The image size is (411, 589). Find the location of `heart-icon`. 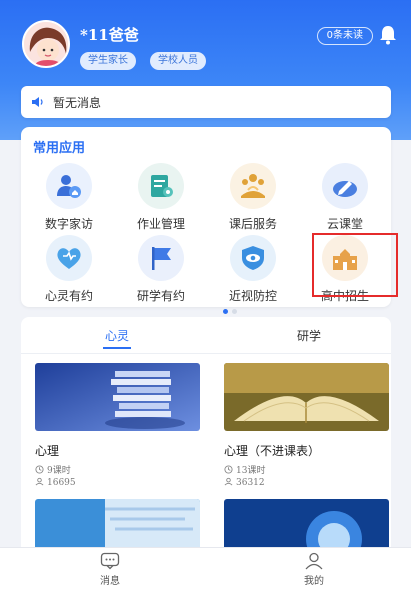

heart-icon is located at coordinates (69, 258).